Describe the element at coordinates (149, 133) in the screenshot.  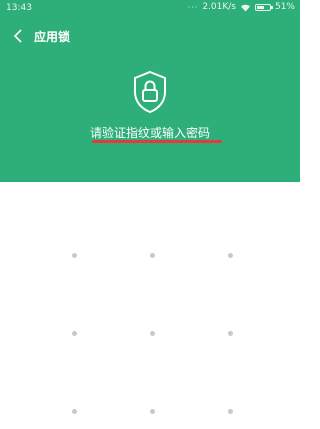
I see `verify-prompt: 请验证指纹或输入密码` at that location.